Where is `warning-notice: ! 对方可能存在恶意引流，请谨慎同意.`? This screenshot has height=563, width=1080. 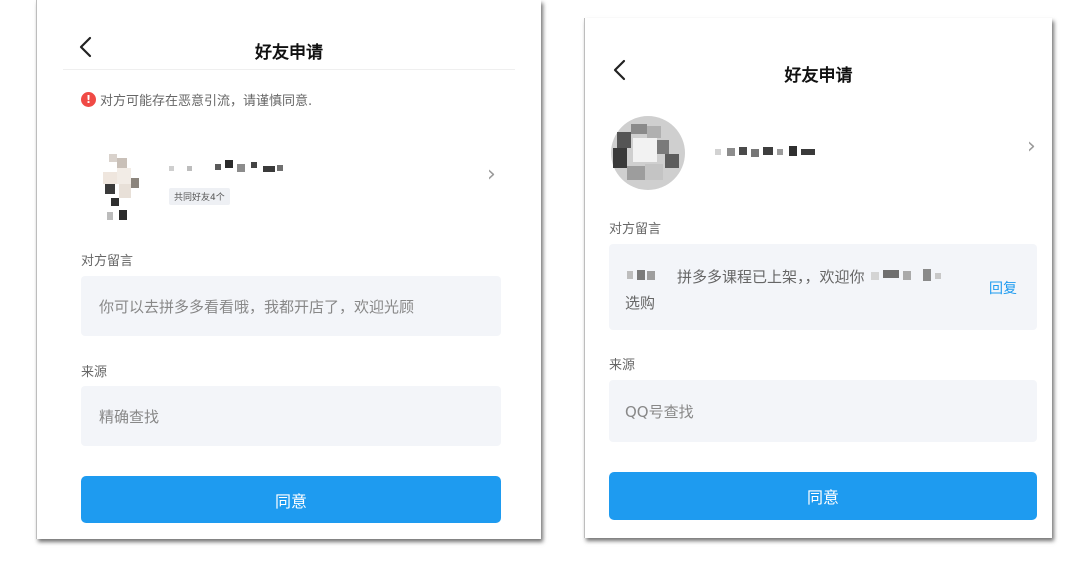
warning-notice: ! 对方可能存在恶意引流，请谨慎同意. is located at coordinates (196, 99).